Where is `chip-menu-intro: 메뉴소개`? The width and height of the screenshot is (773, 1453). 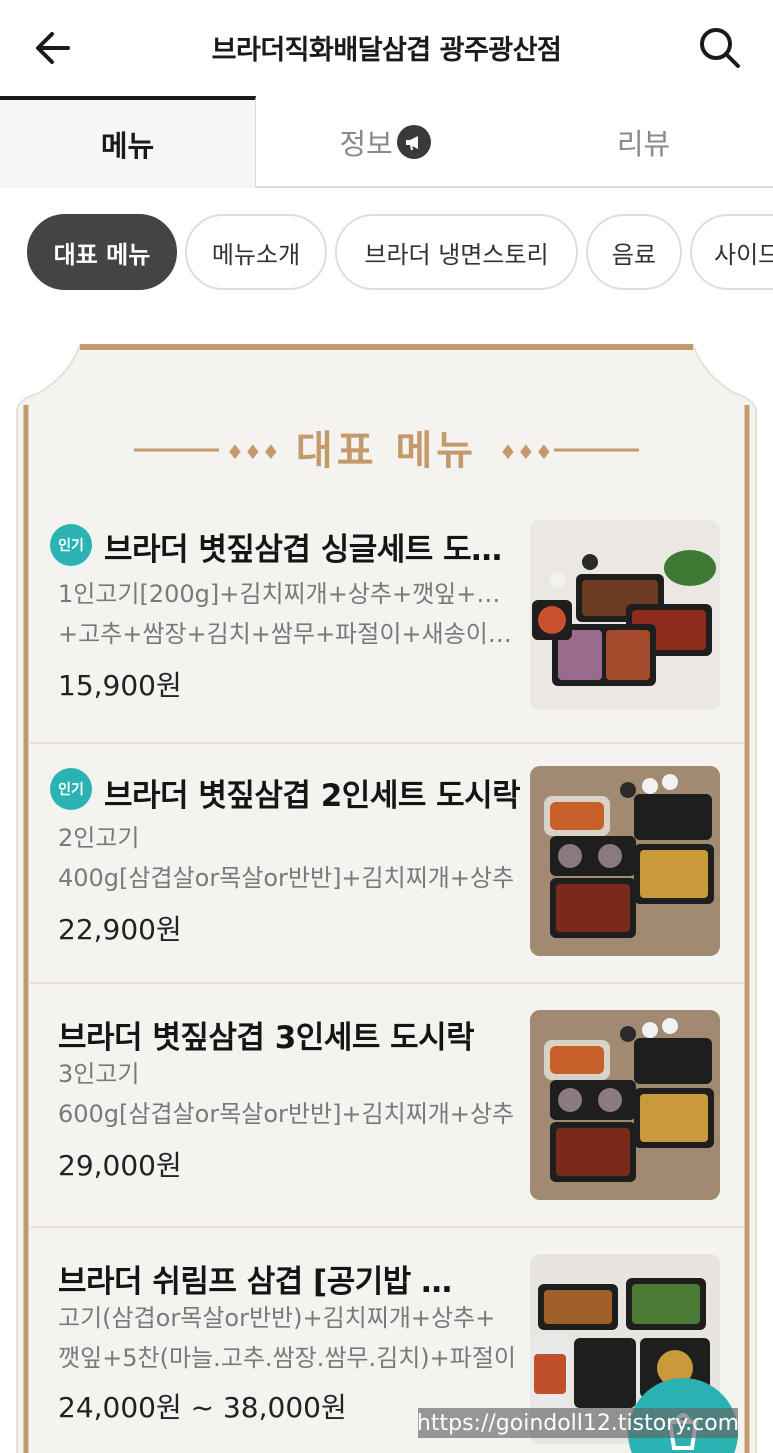
chip-menu-intro: 메뉴소개 is located at coordinates (256, 252).